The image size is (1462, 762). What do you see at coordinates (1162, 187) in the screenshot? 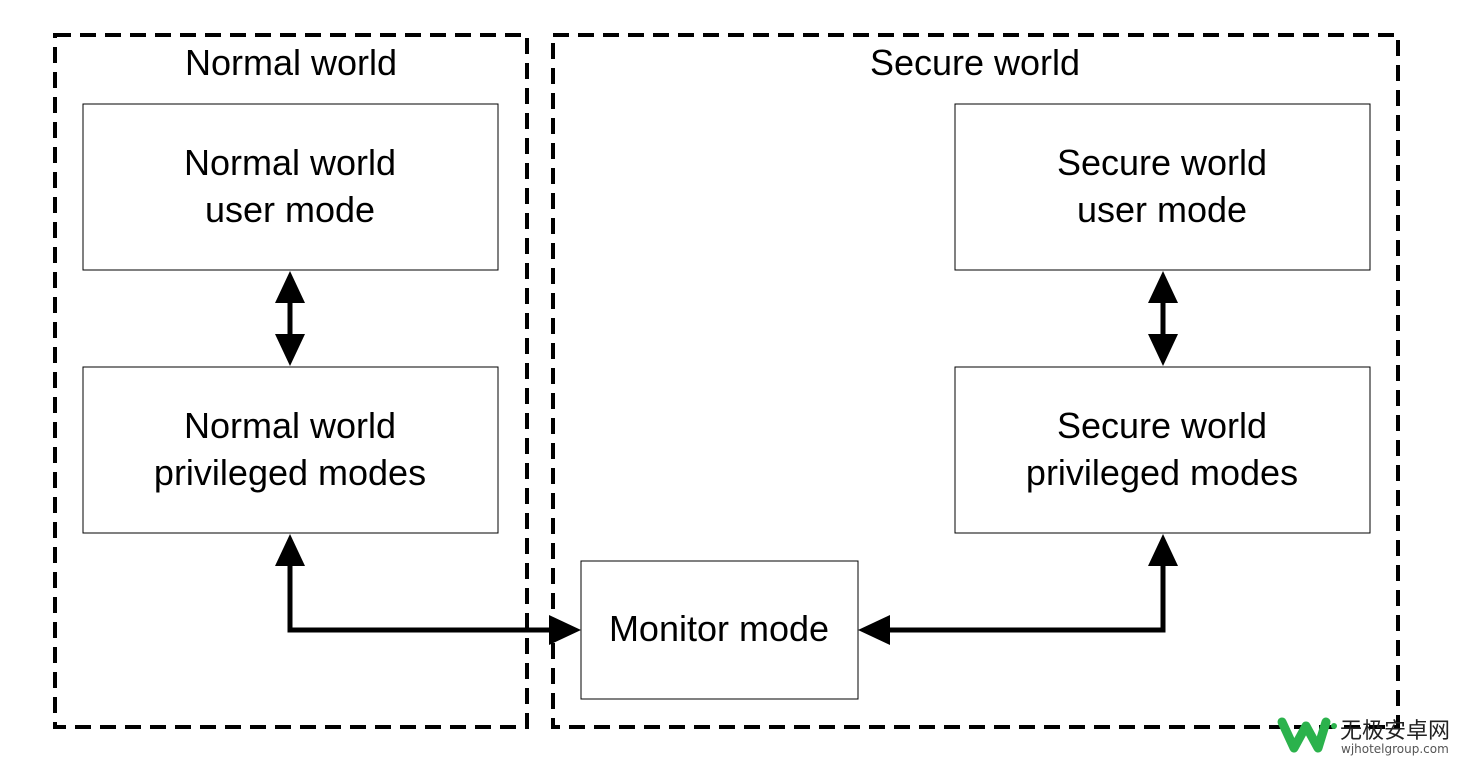
I see `secure-user-mode-box: Secure world user mode` at bounding box center [1162, 187].